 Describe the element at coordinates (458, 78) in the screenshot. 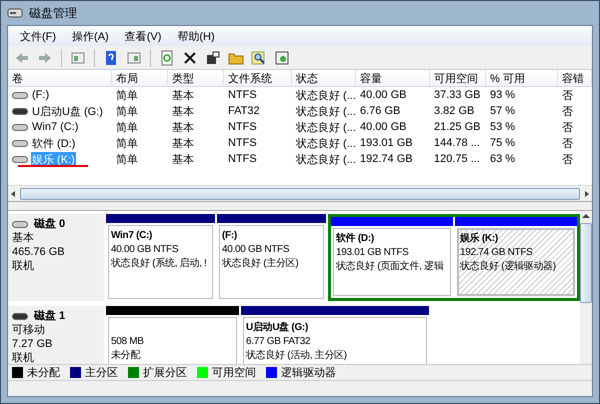

I see `column-header: 可用空间` at that location.